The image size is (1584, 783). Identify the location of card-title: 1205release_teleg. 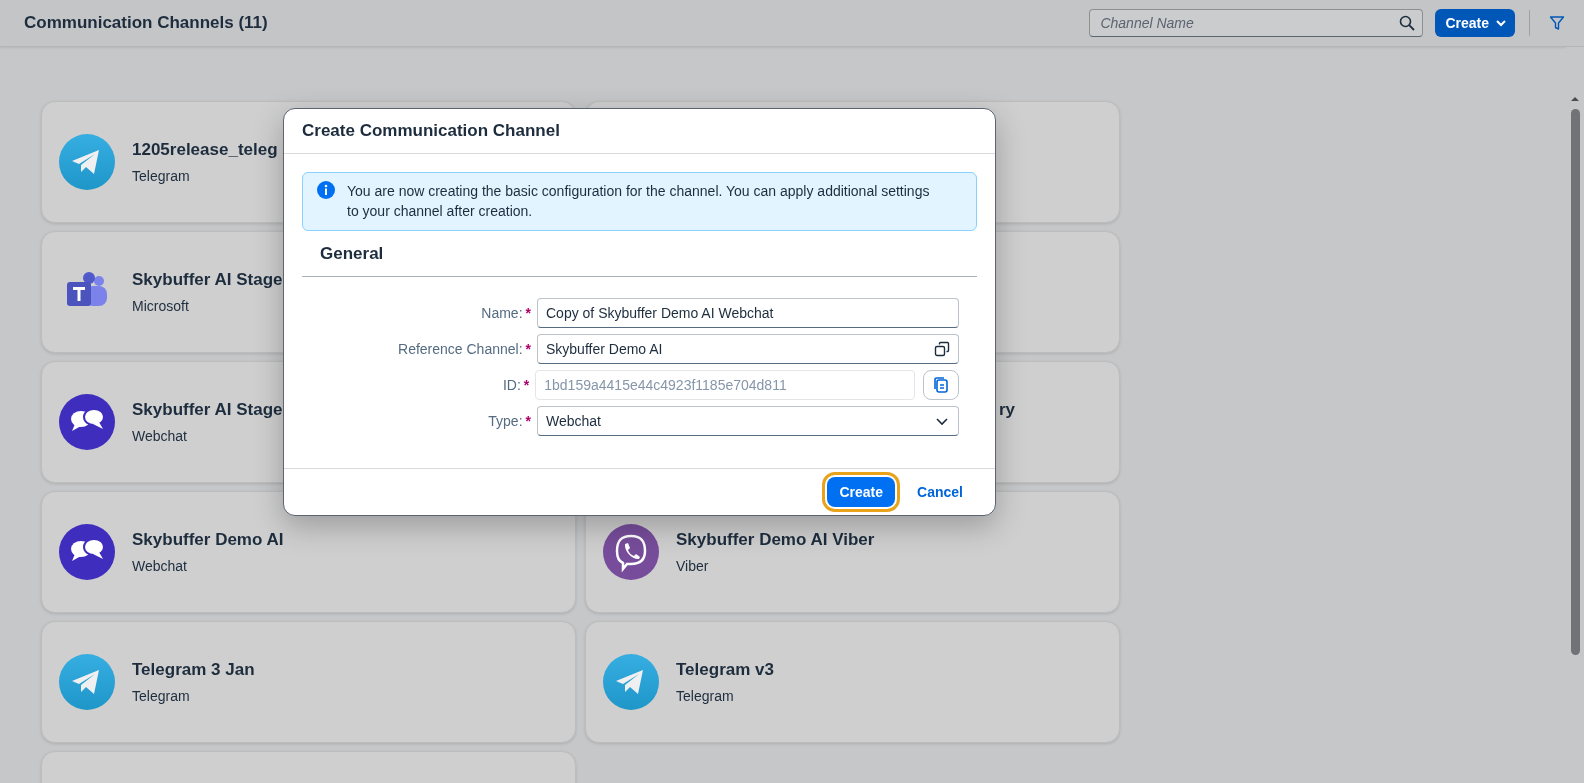
(205, 150).